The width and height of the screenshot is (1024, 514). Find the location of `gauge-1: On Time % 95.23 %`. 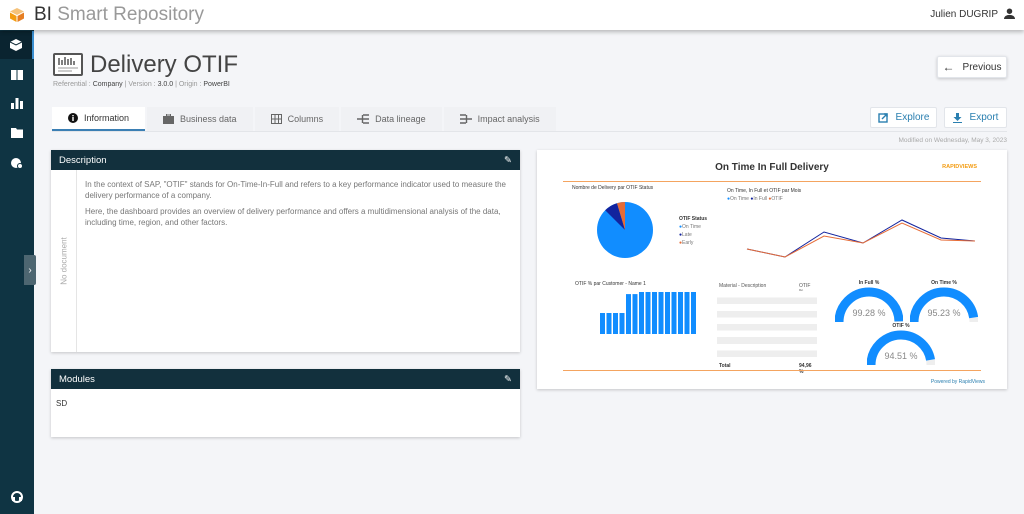

gauge-1: On Time % 95.23 % is located at coordinates (944, 302).